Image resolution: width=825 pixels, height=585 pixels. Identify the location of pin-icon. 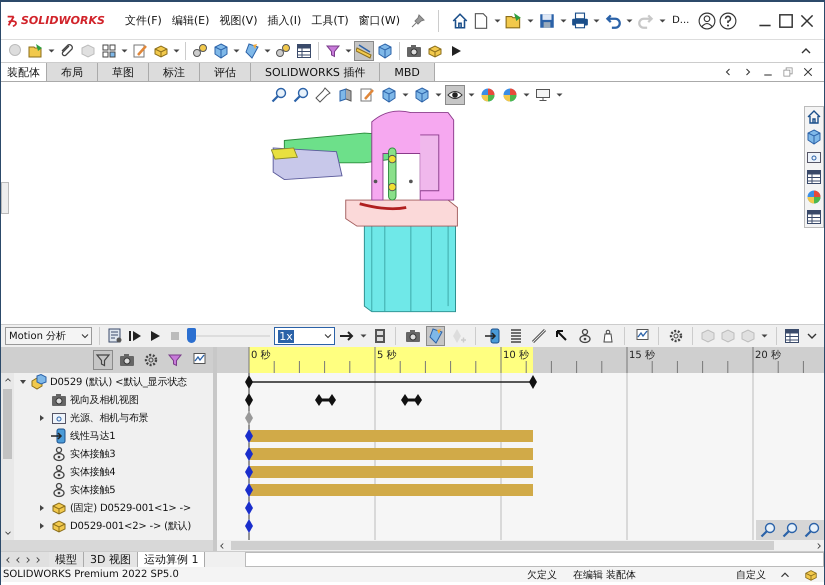
(418, 20).